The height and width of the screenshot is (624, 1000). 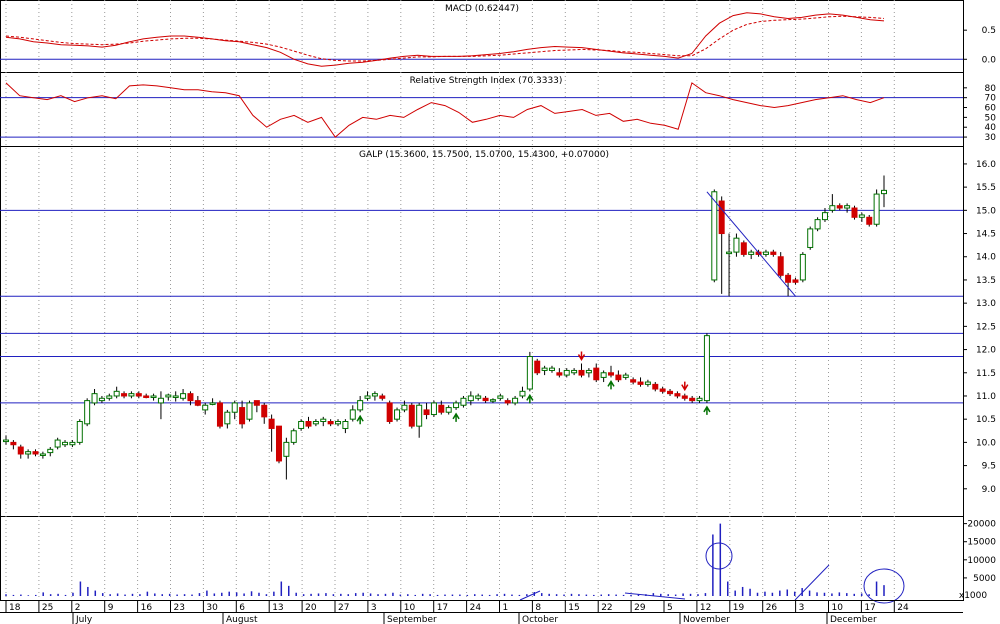 What do you see at coordinates (973, 596) in the screenshot?
I see `volume-unit-label: x1000` at bounding box center [973, 596].